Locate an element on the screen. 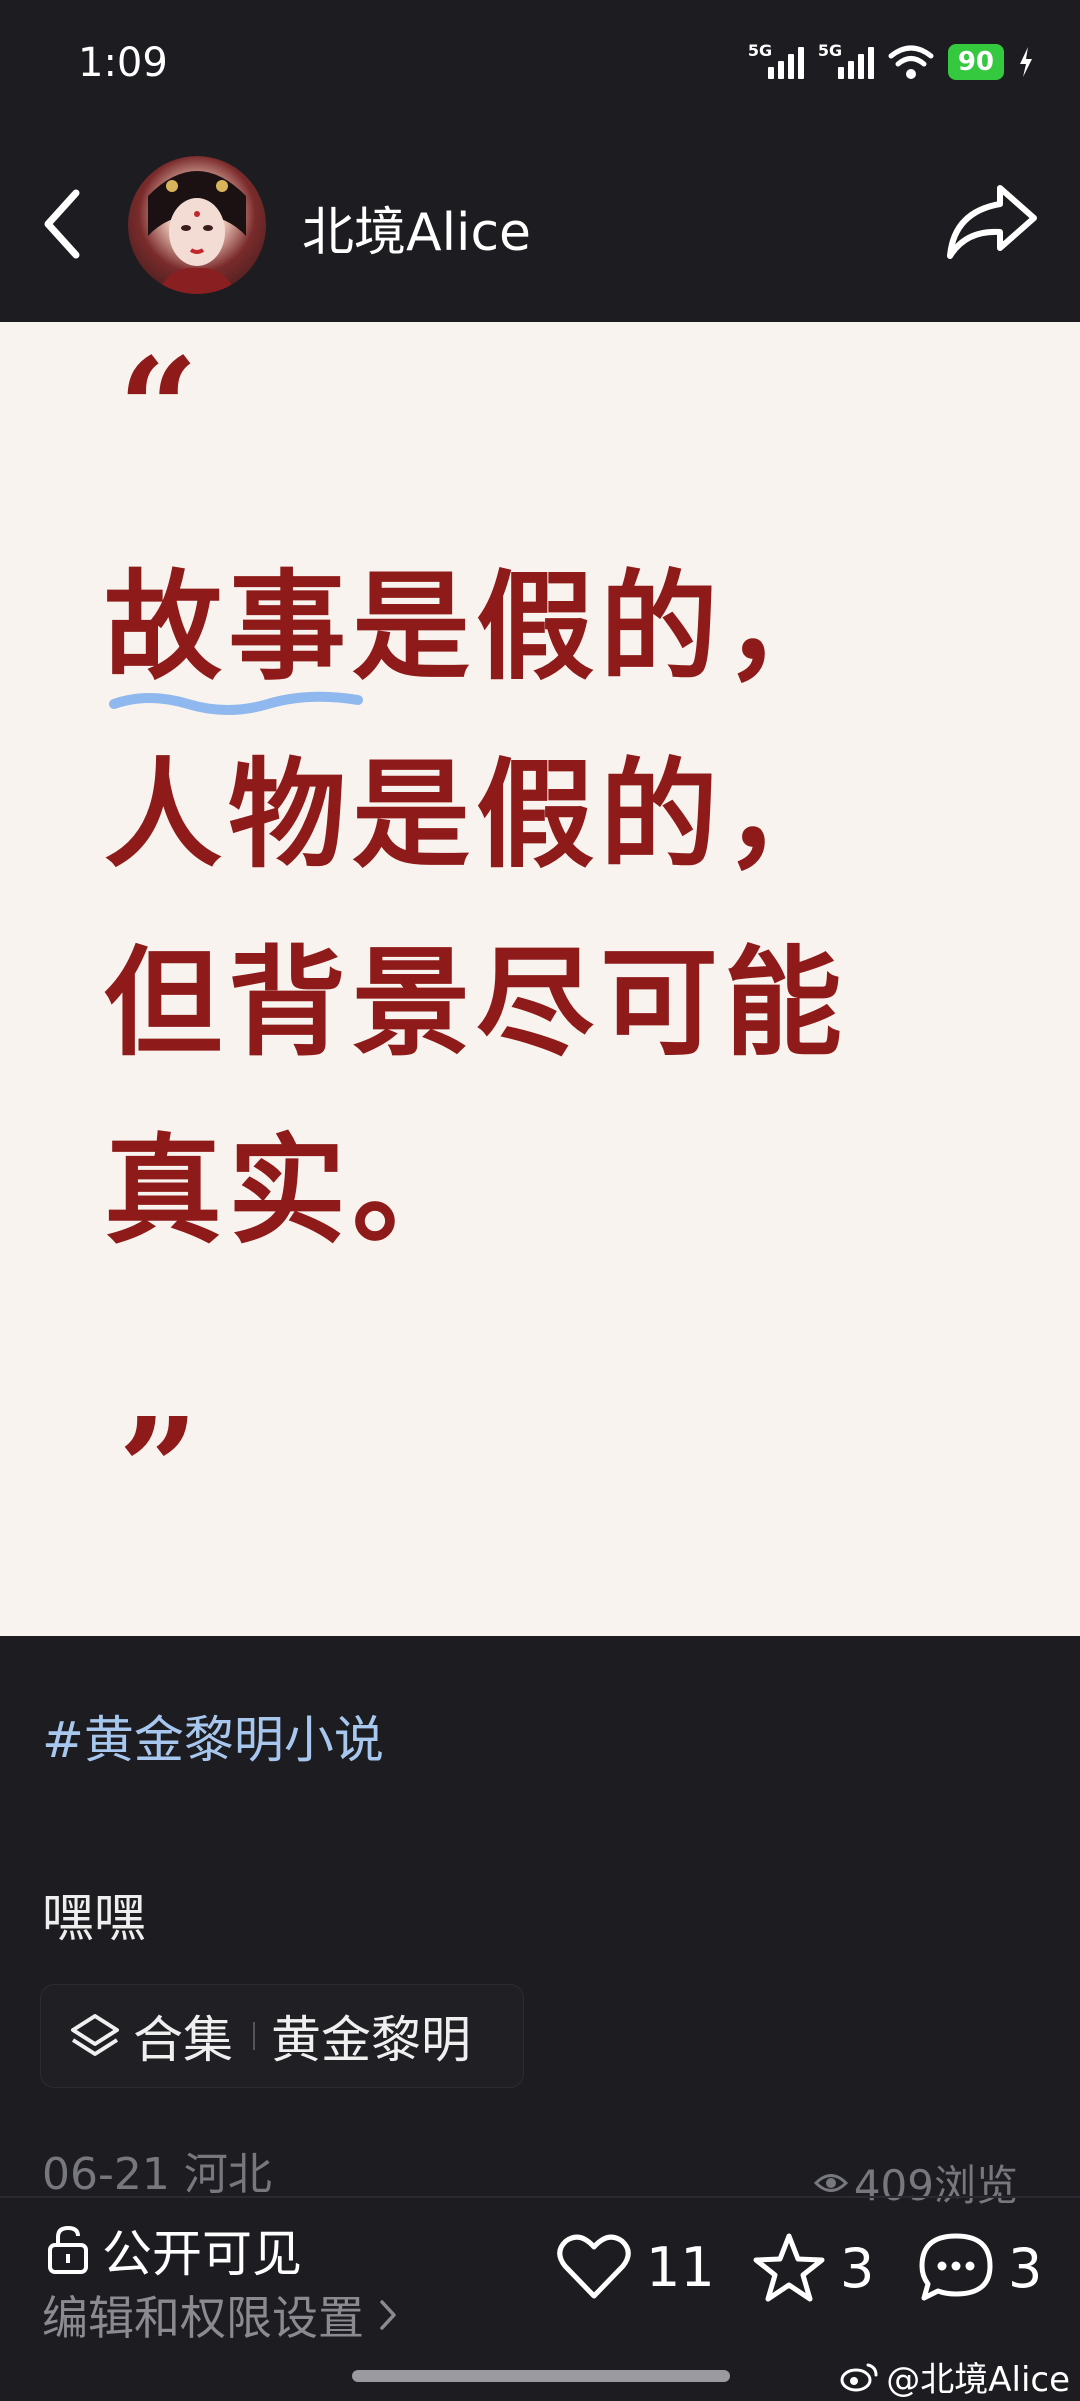 The height and width of the screenshot is (2401, 1080). collection-name: 黄金黎明 is located at coordinates (371, 2040).